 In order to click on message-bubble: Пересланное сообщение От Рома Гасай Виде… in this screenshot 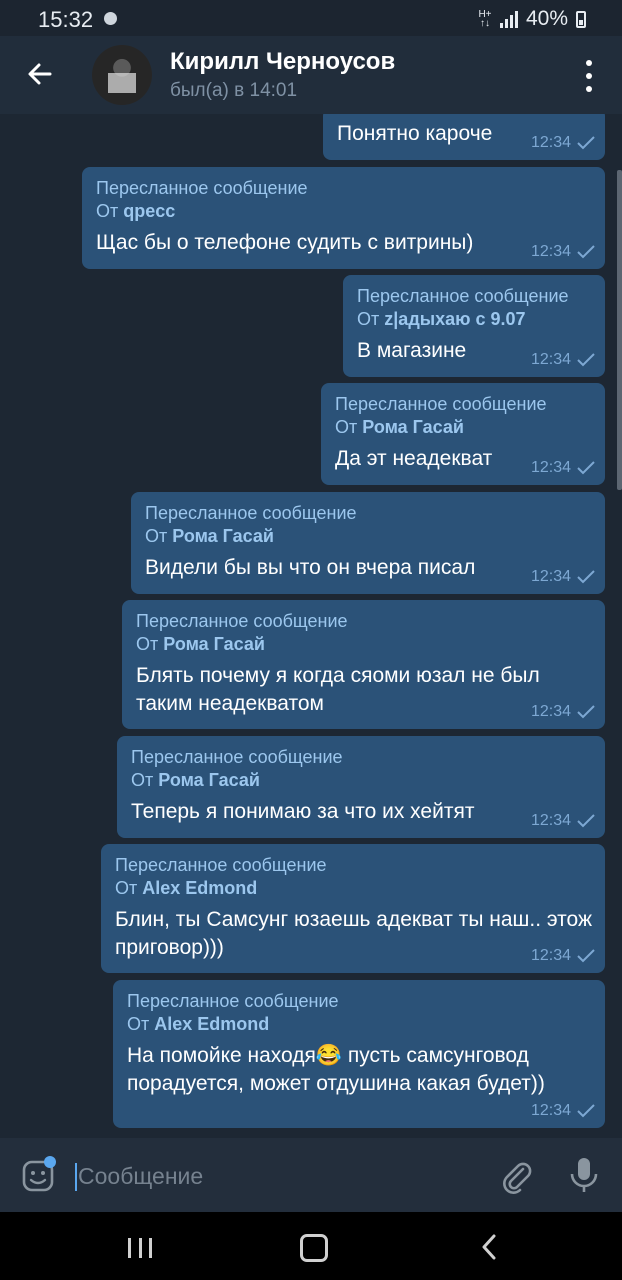, I will do `click(368, 543)`.